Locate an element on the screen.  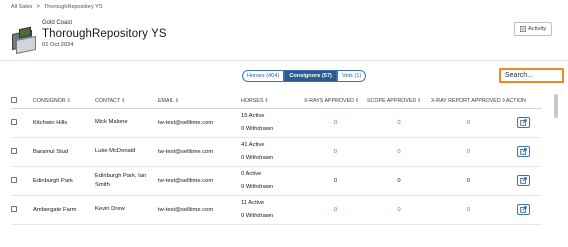
column-header-consignor: CONSIGNOR⇕ is located at coordinates (64, 101).